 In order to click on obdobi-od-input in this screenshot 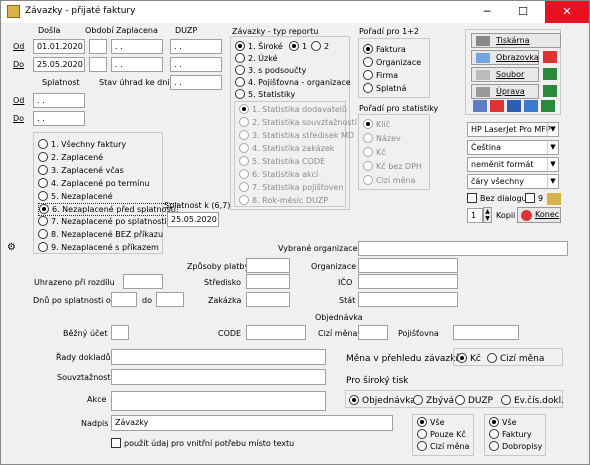, I will do `click(98, 46)`.